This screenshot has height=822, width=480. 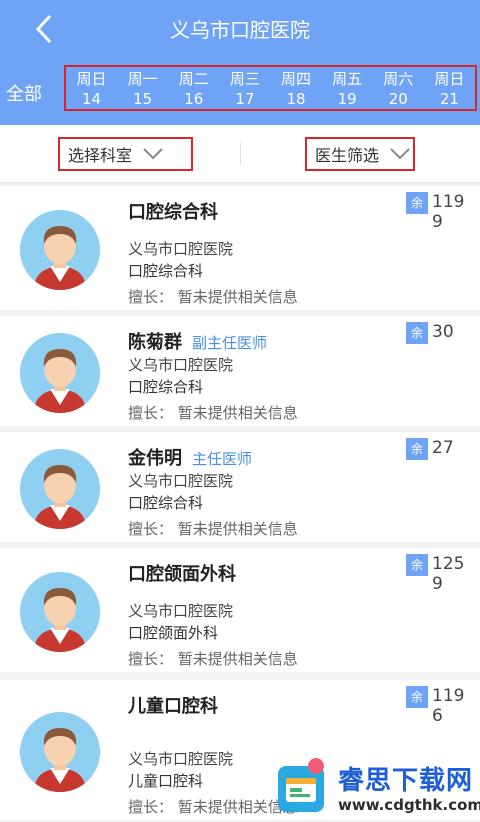 I want to click on watermark-url: www.cdgthk.com, so click(x=409, y=805).